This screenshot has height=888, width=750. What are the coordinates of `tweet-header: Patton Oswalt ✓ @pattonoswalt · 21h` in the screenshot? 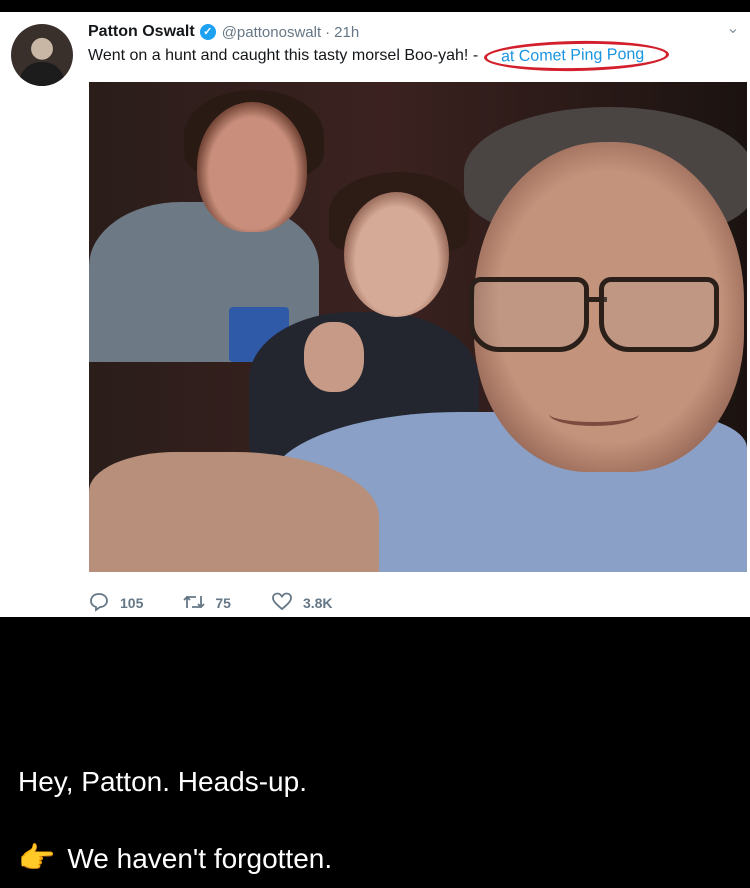 It's located at (223, 32).